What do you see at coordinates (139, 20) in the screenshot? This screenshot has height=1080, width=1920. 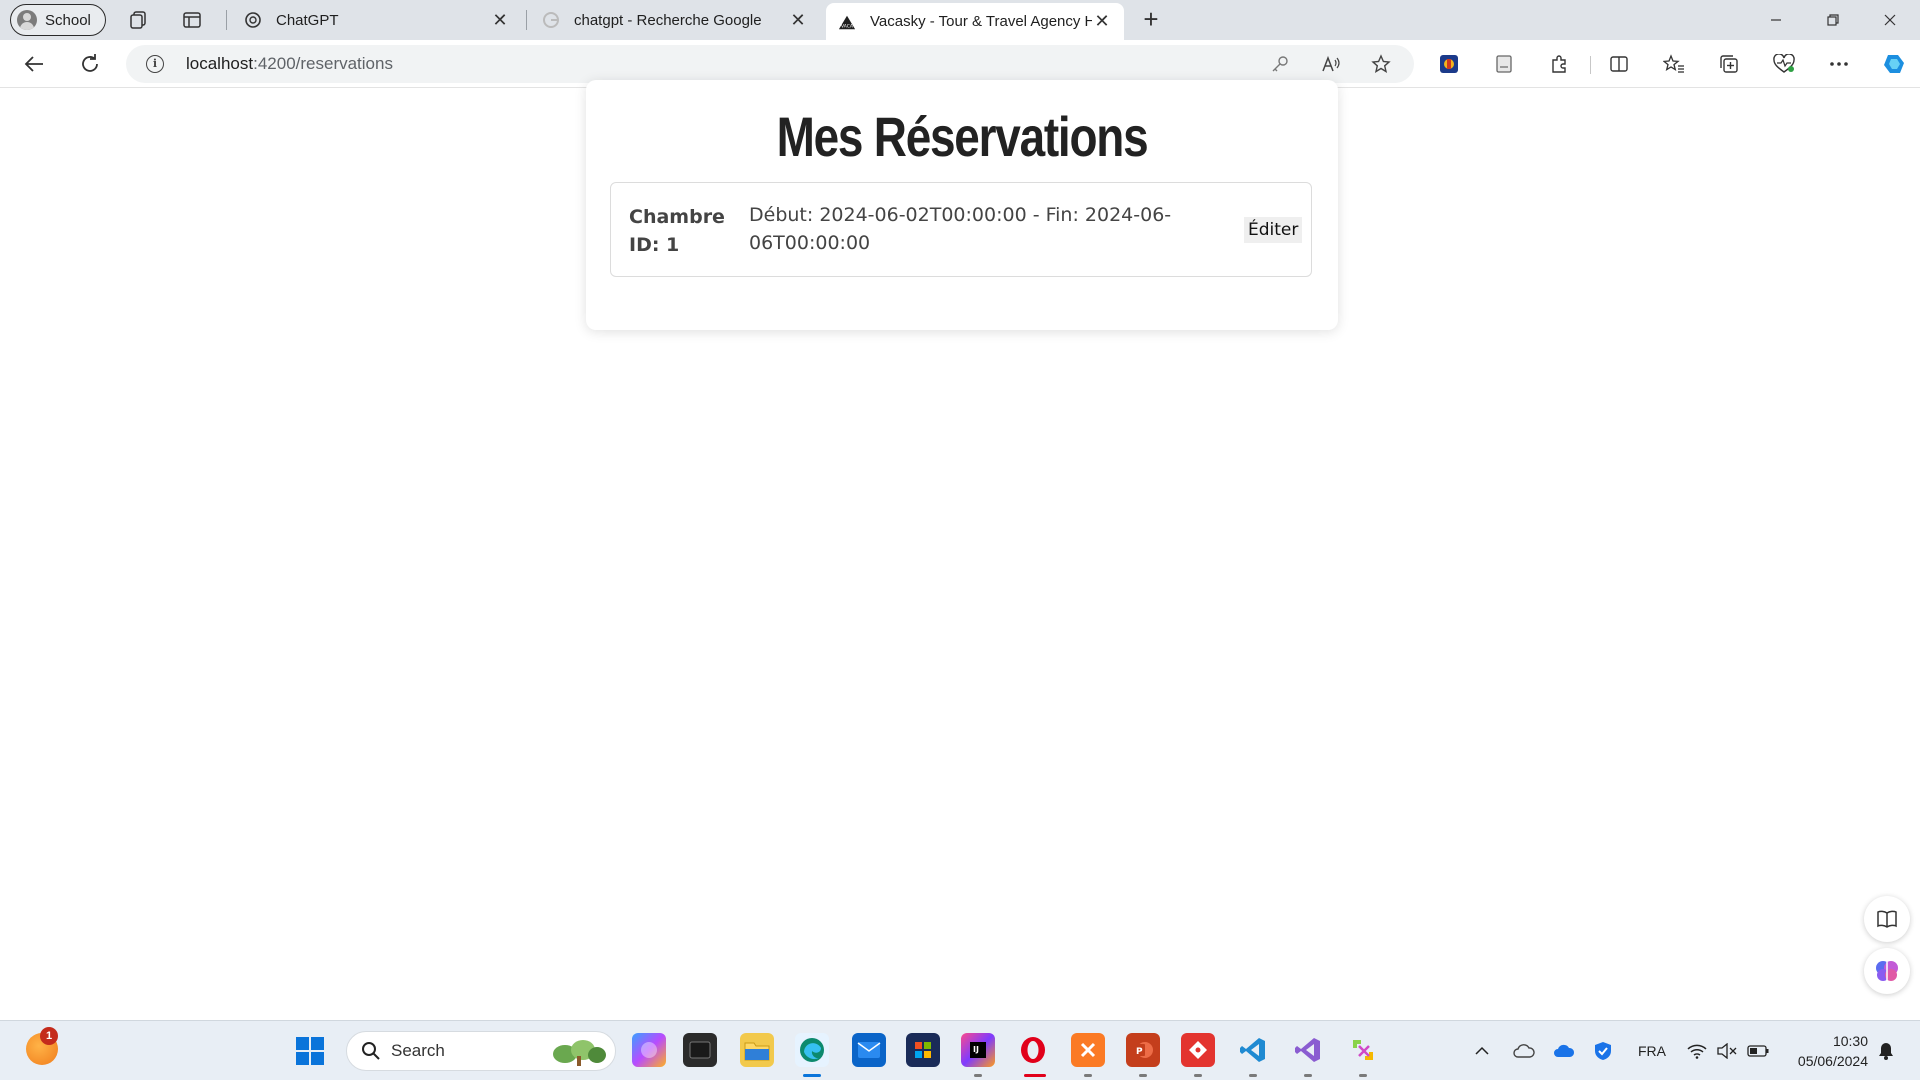 I see `workspaces-icon` at bounding box center [139, 20].